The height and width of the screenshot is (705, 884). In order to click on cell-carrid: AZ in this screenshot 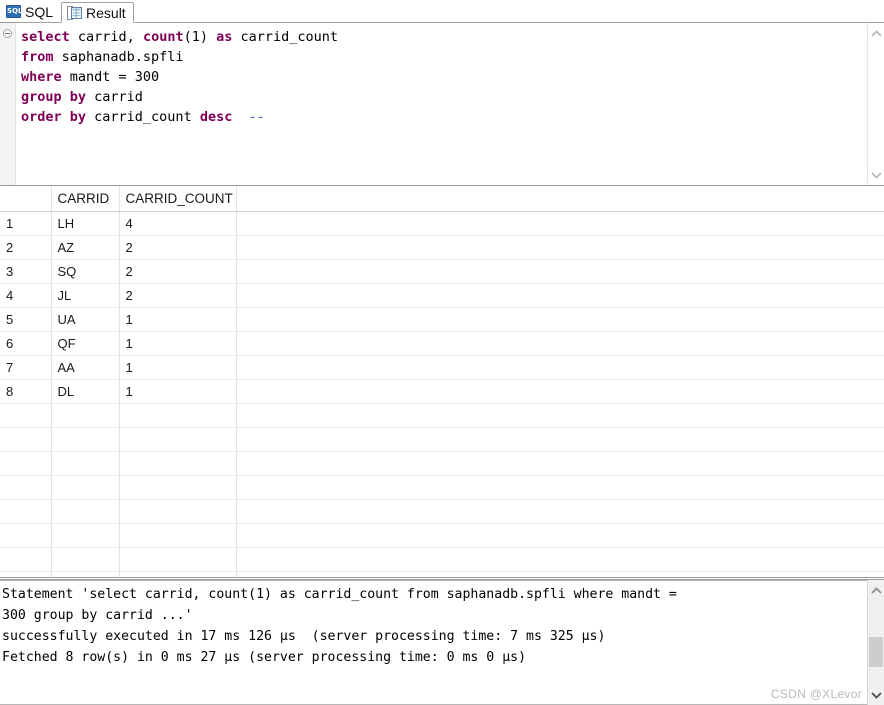, I will do `click(85, 247)`.